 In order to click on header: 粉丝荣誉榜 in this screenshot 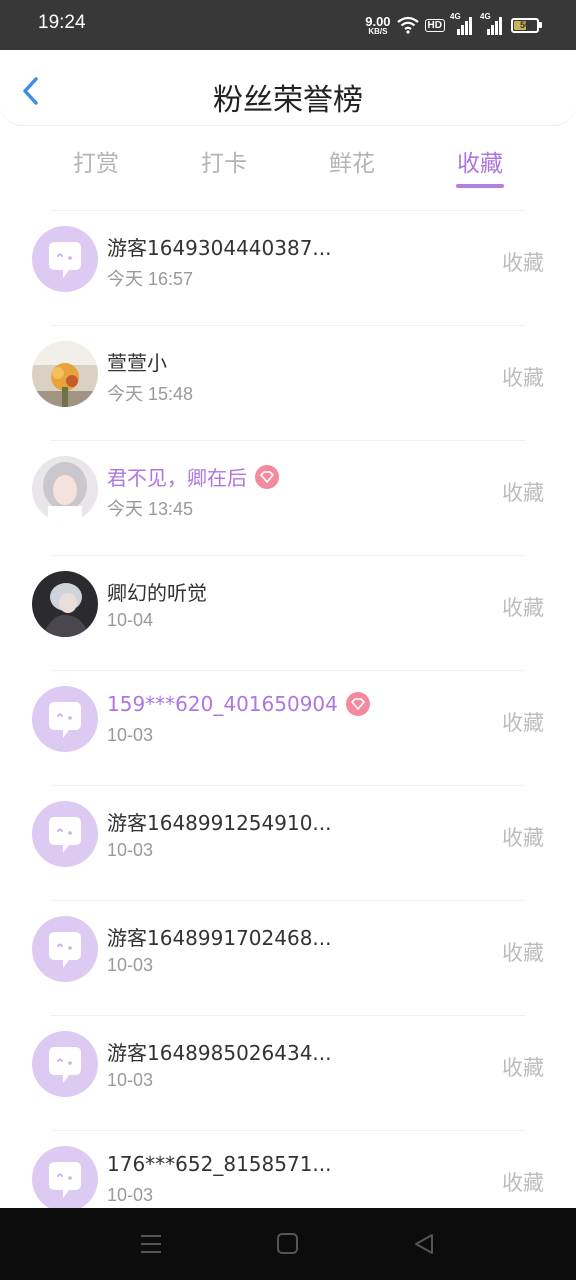, I will do `click(288, 88)`.